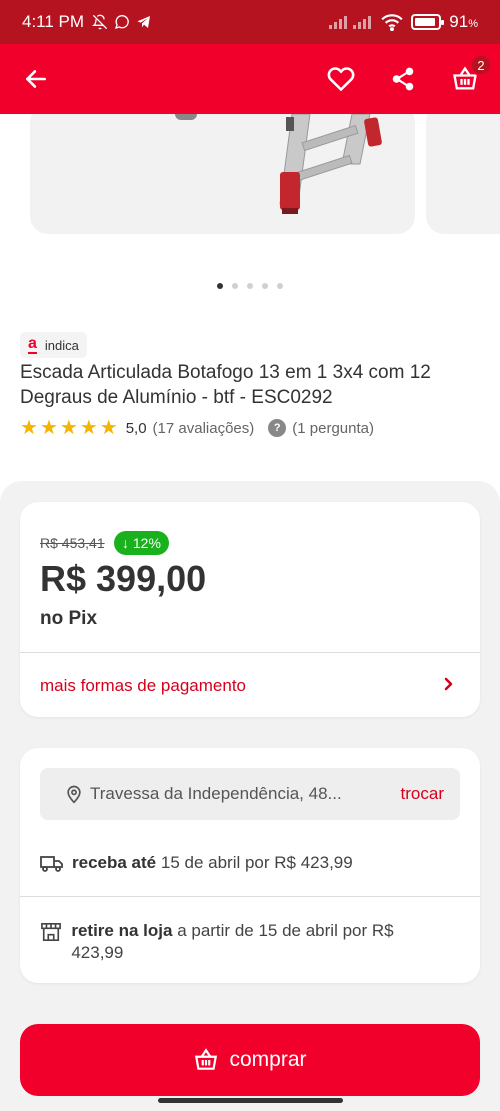  What do you see at coordinates (53, 21) in the screenshot?
I see `status-time: 4:11 PM` at bounding box center [53, 21].